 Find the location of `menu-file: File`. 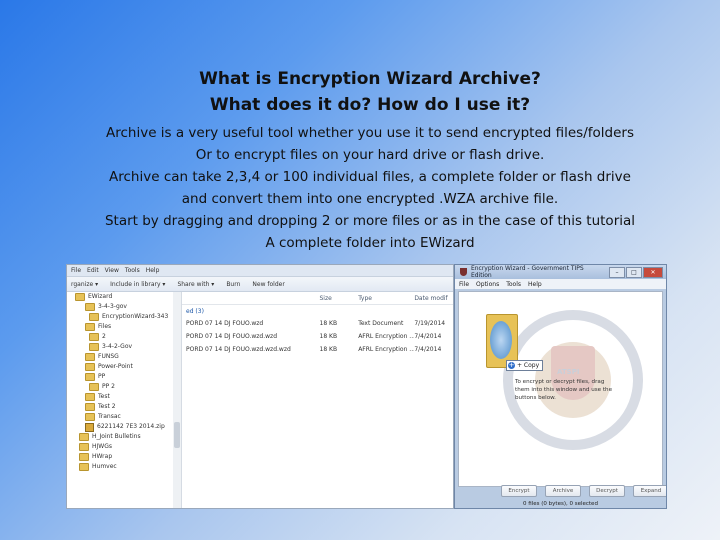

menu-file: File is located at coordinates (76, 270).